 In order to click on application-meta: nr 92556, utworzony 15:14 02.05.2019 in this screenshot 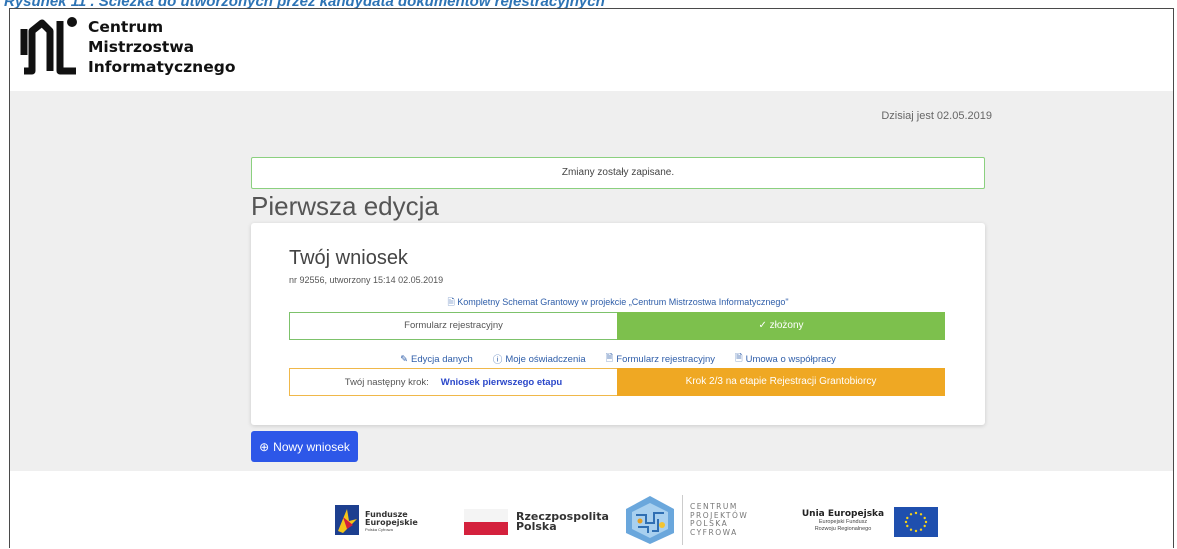, I will do `click(366, 280)`.